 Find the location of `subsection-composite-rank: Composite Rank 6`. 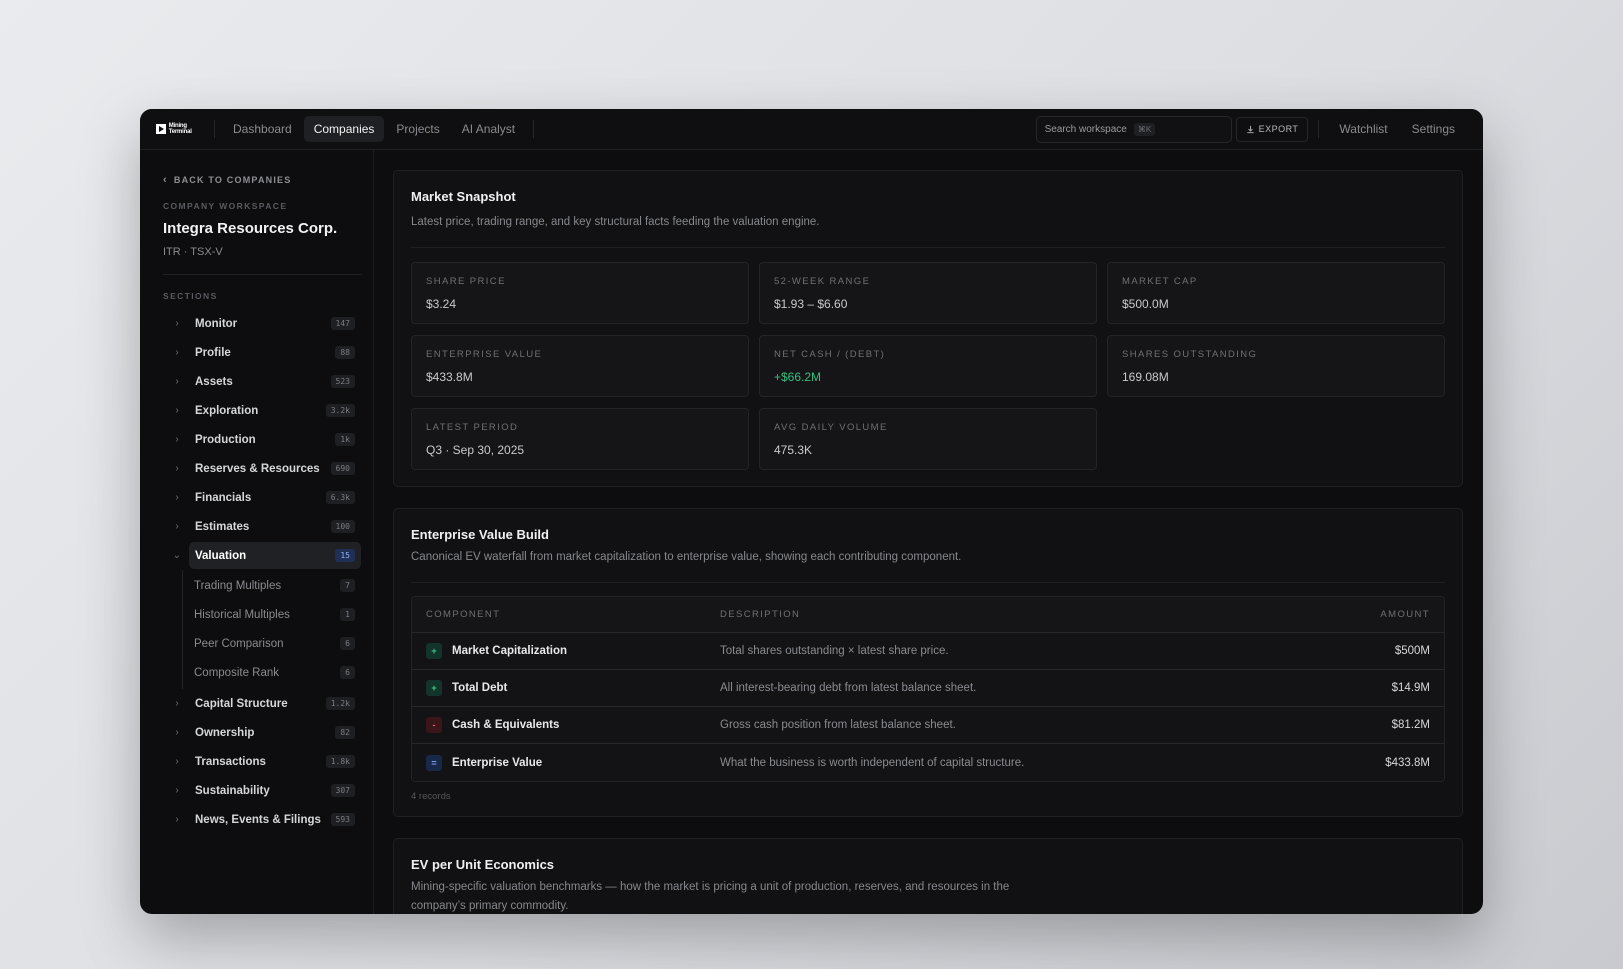

subsection-composite-rank: Composite Rank 6 is located at coordinates (272, 672).